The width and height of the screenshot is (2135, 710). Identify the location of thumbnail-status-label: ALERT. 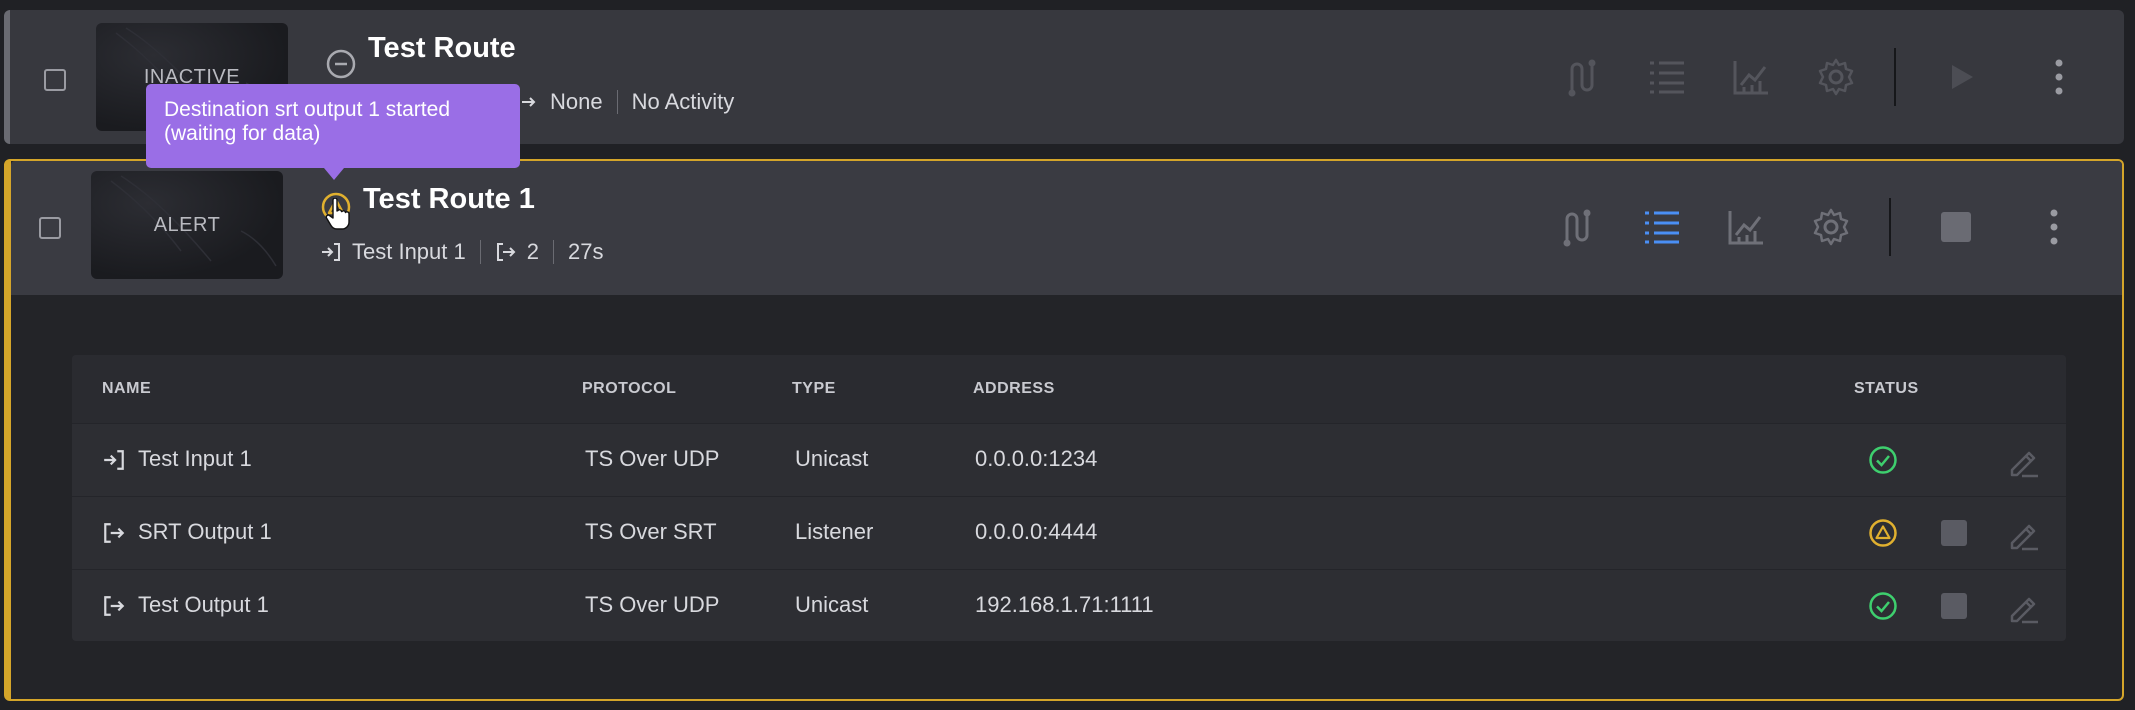
(187, 224).